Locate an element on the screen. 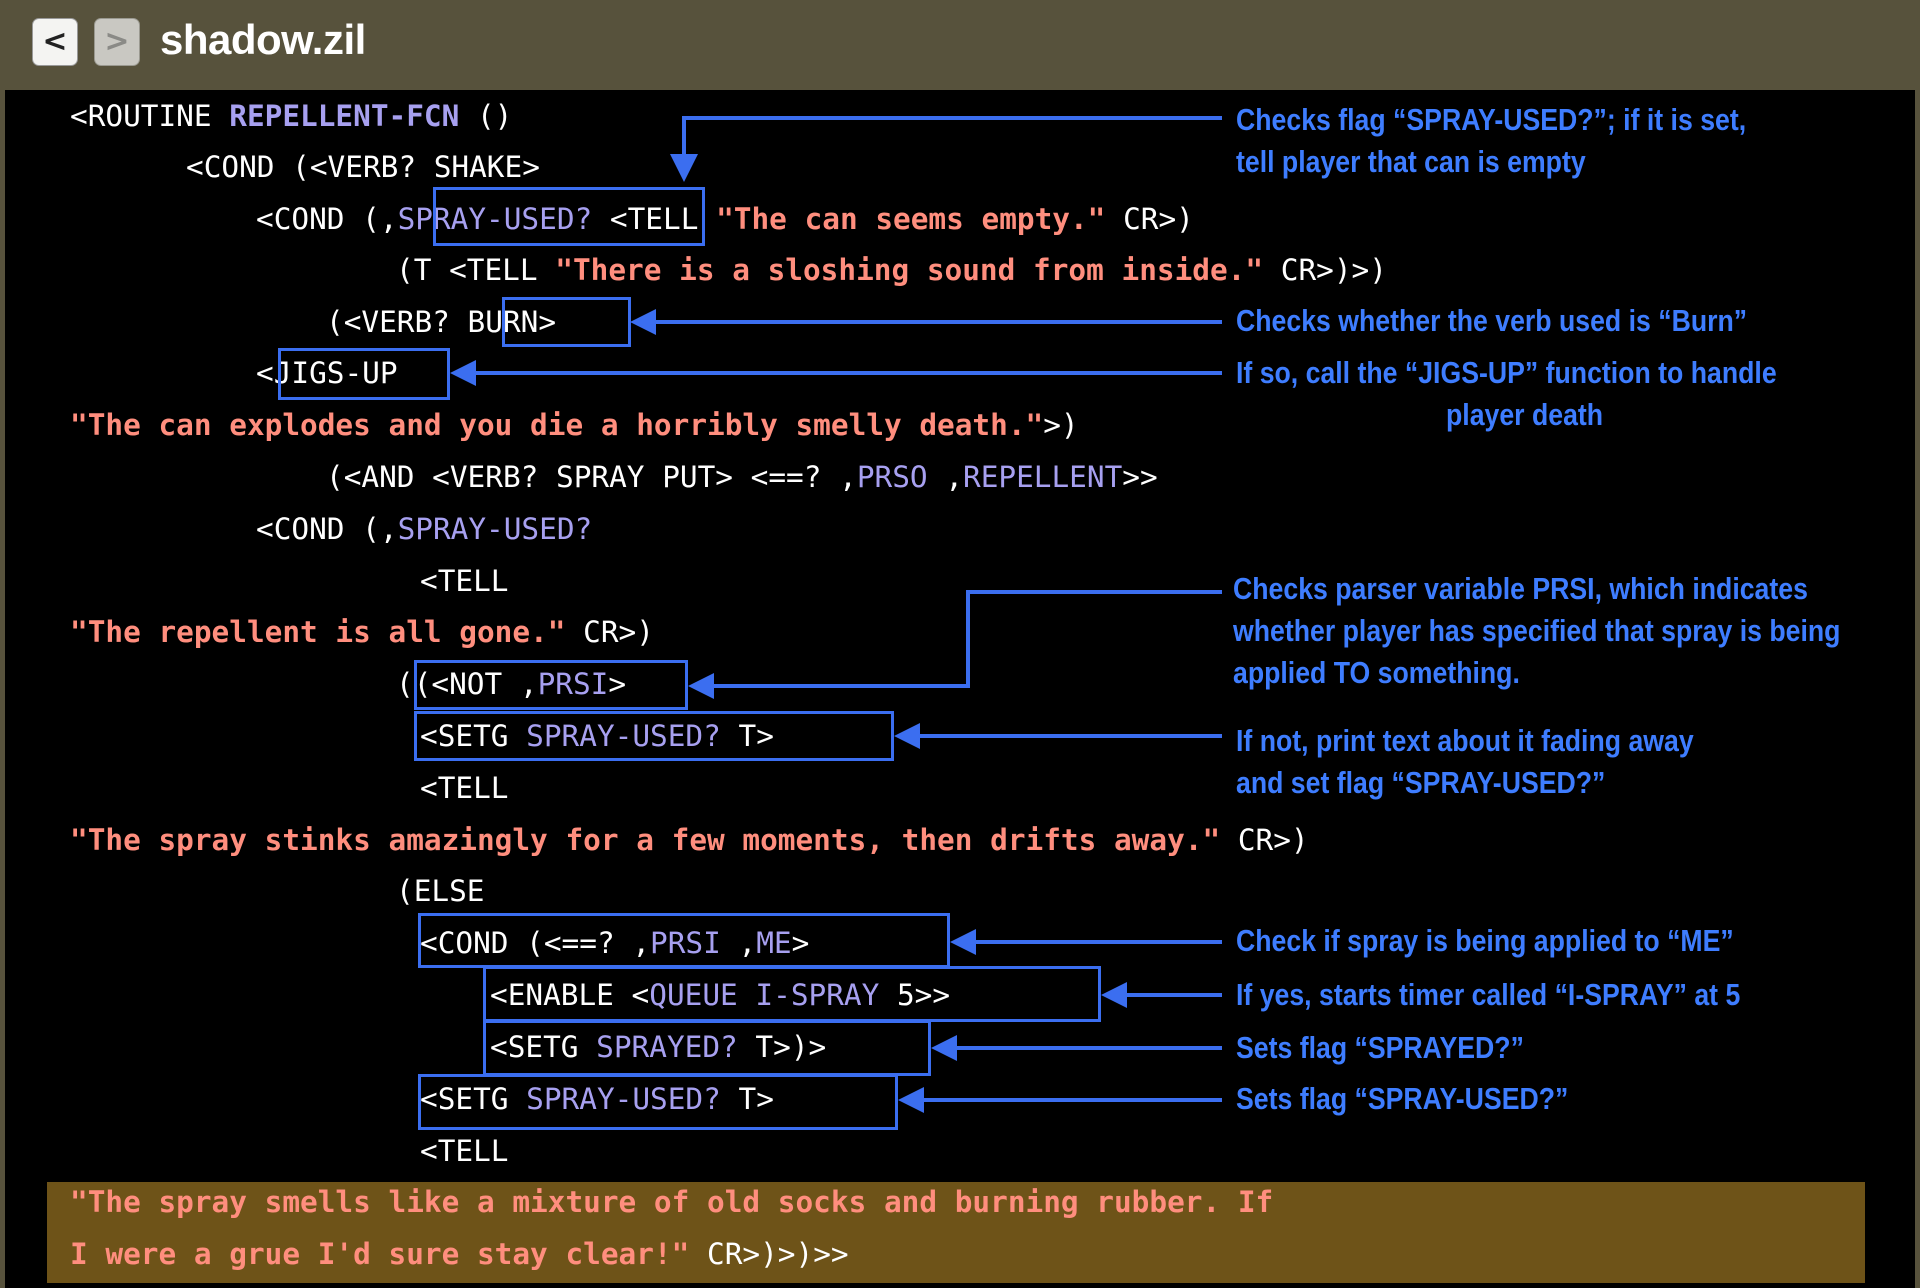  annotation-burn: Checks whether the verb used is “Burn” is located at coordinates (1492, 320).